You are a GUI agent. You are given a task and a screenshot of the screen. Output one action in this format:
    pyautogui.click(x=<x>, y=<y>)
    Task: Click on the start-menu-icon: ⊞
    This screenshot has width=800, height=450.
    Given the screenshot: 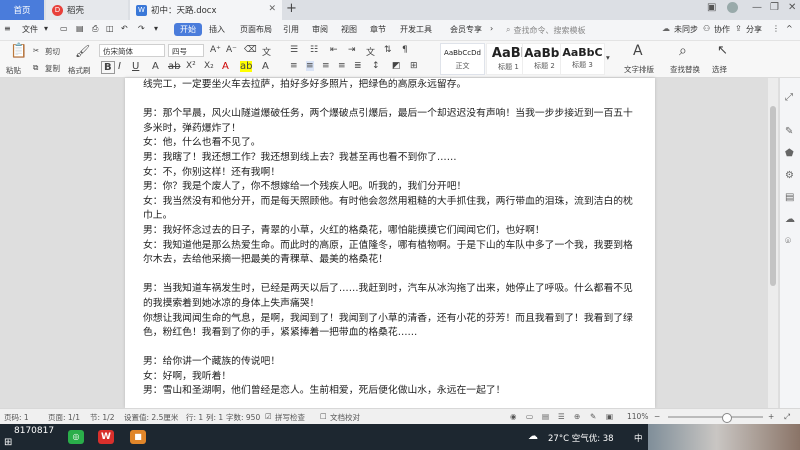 What is the action you would take?
    pyautogui.click(x=8, y=442)
    